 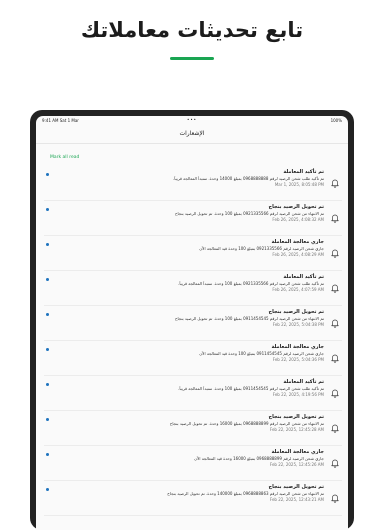 What do you see at coordinates (296, 499) in the screenshot?
I see `notification-date: Feb 22, 2025, 12:43:21 AM` at bounding box center [296, 499].